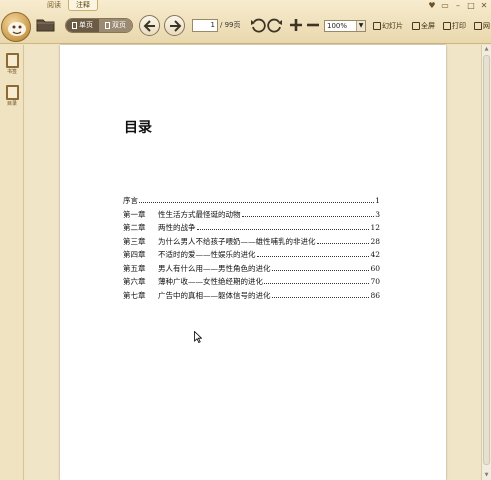 The image size is (491, 480). What do you see at coordinates (377, 200) in the screenshot?
I see `toc-page-number: 1` at bounding box center [377, 200].